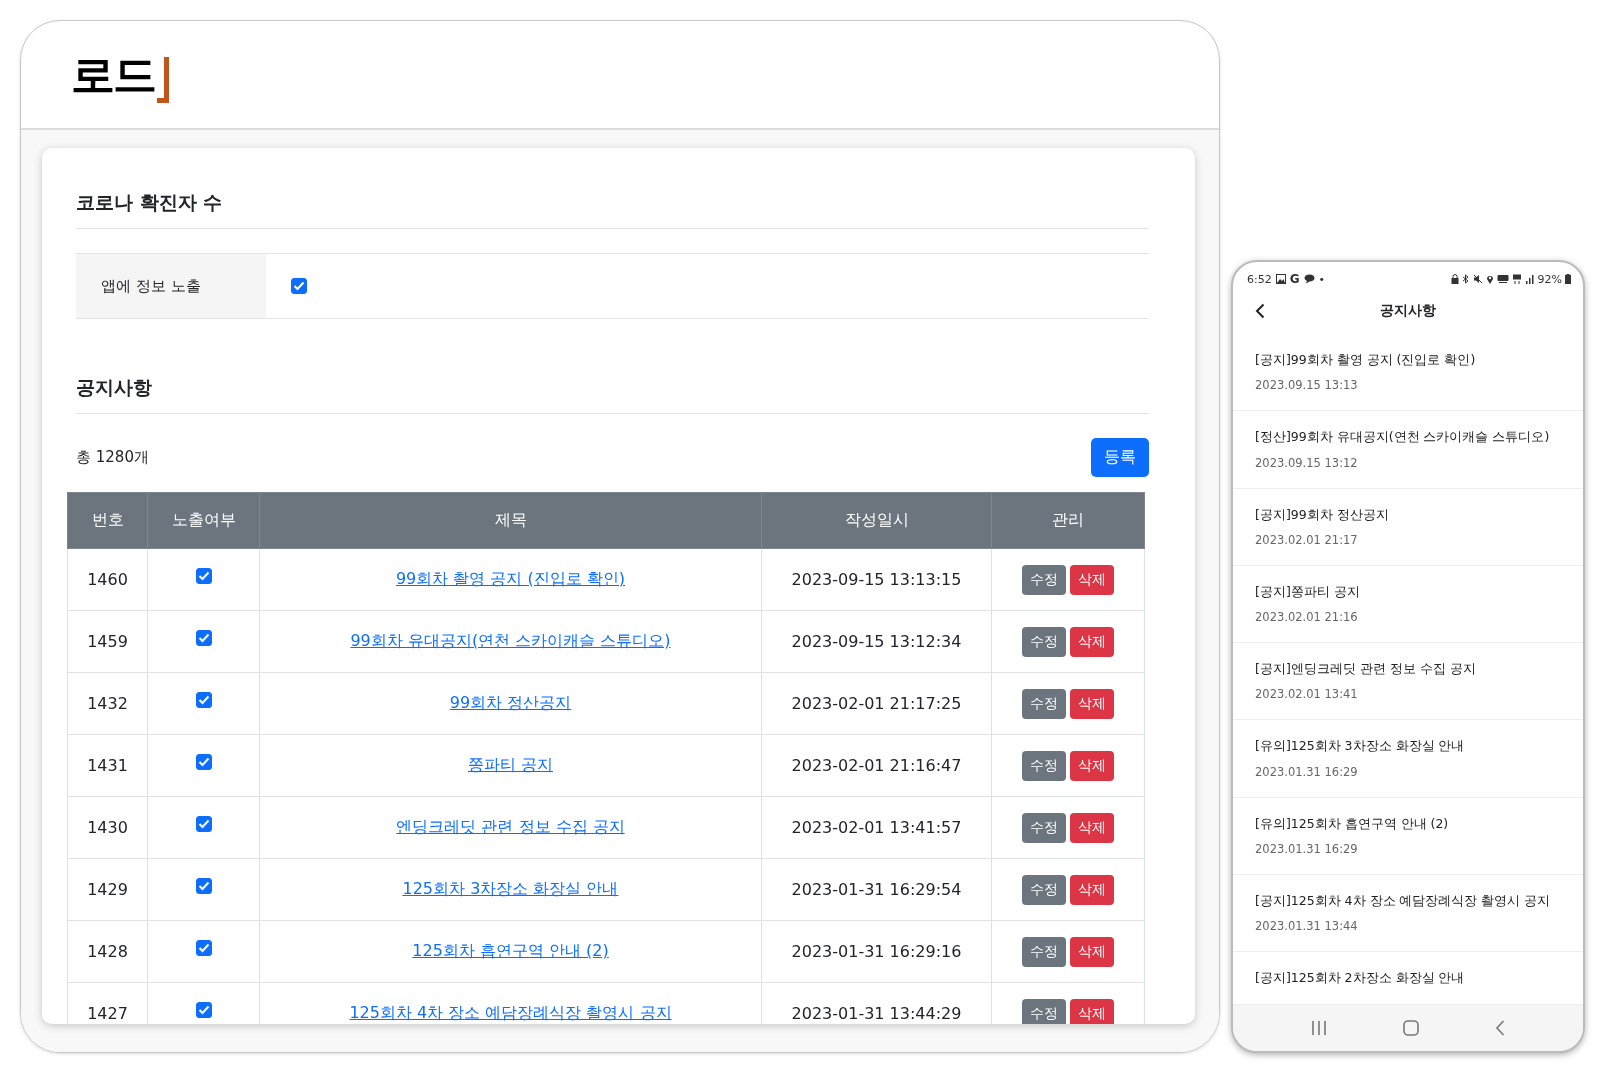  What do you see at coordinates (107, 1003) in the screenshot?
I see `table-cell: 1427` at bounding box center [107, 1003].